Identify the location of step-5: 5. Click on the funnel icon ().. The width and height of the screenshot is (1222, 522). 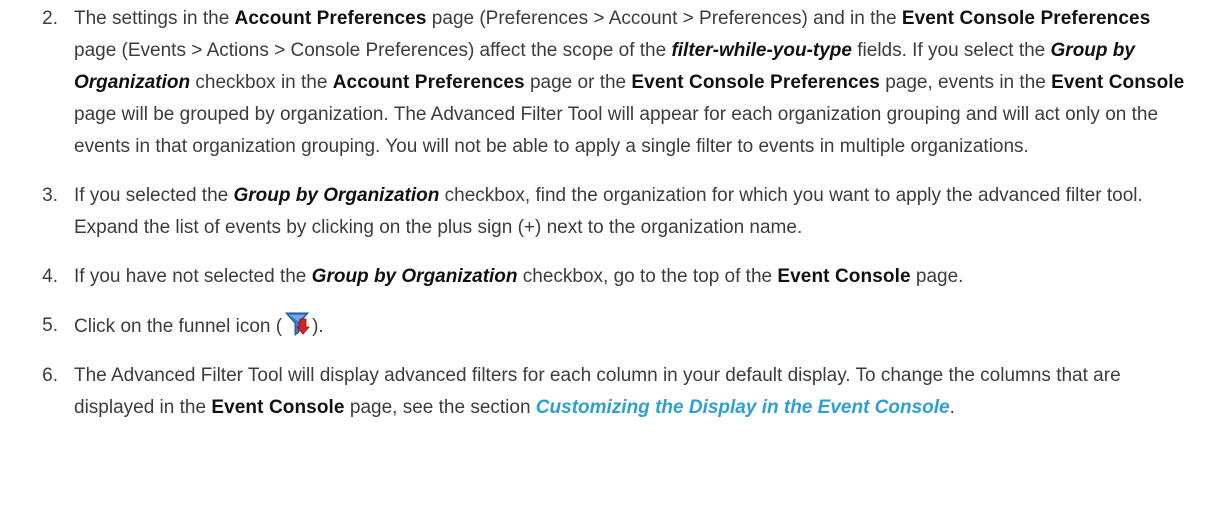
(611, 326).